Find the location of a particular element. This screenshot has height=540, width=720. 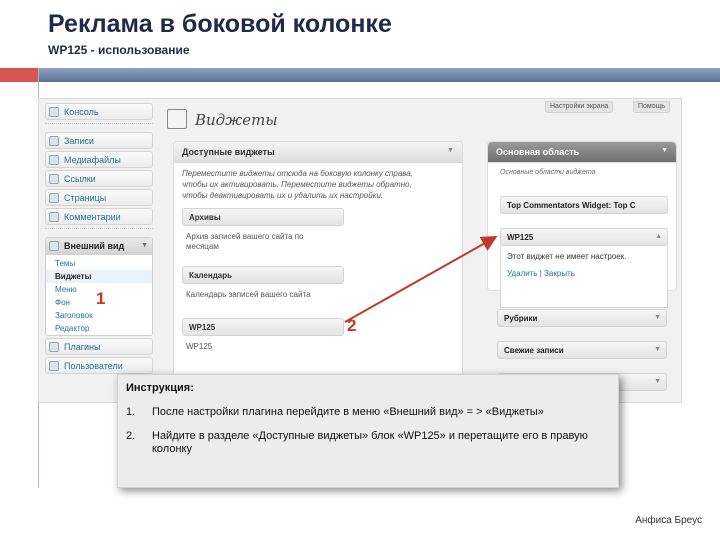

users-icon is located at coordinates (54, 366).